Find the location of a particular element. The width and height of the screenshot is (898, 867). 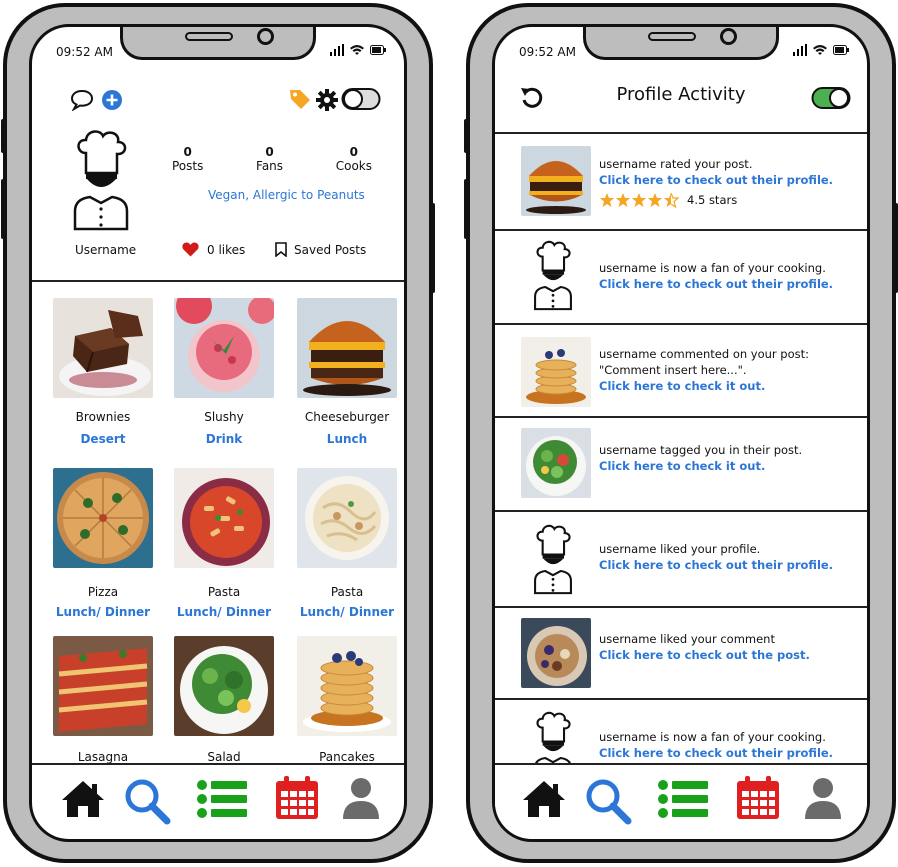

post-tile-slushy: Slushy Drink is located at coordinates (224, 372).